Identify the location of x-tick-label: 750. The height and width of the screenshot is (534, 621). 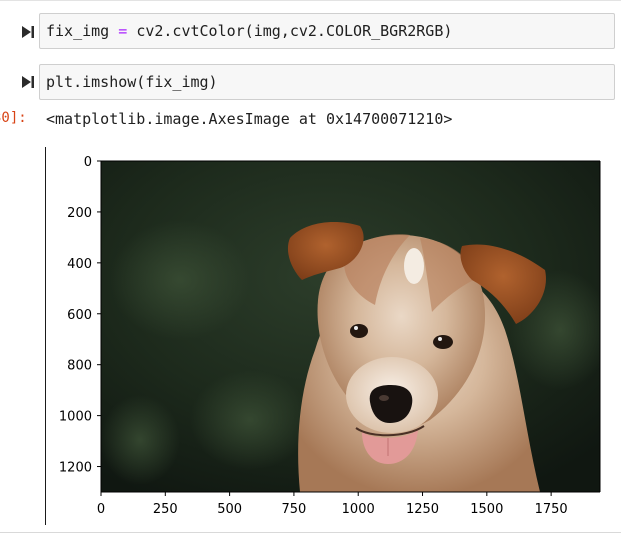
(293, 509).